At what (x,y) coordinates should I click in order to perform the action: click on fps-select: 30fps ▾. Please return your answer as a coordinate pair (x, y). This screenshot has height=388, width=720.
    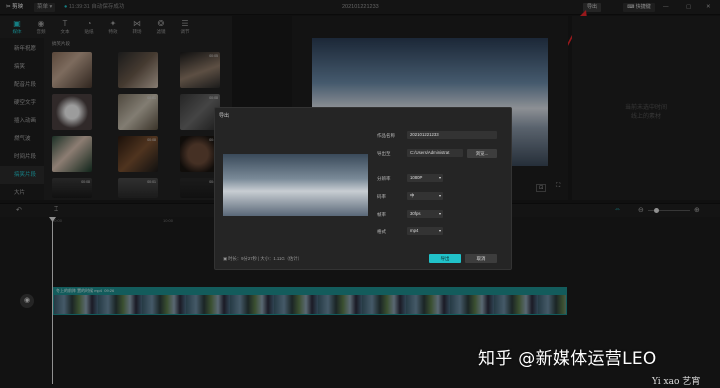
    Looking at the image, I should click on (425, 214).